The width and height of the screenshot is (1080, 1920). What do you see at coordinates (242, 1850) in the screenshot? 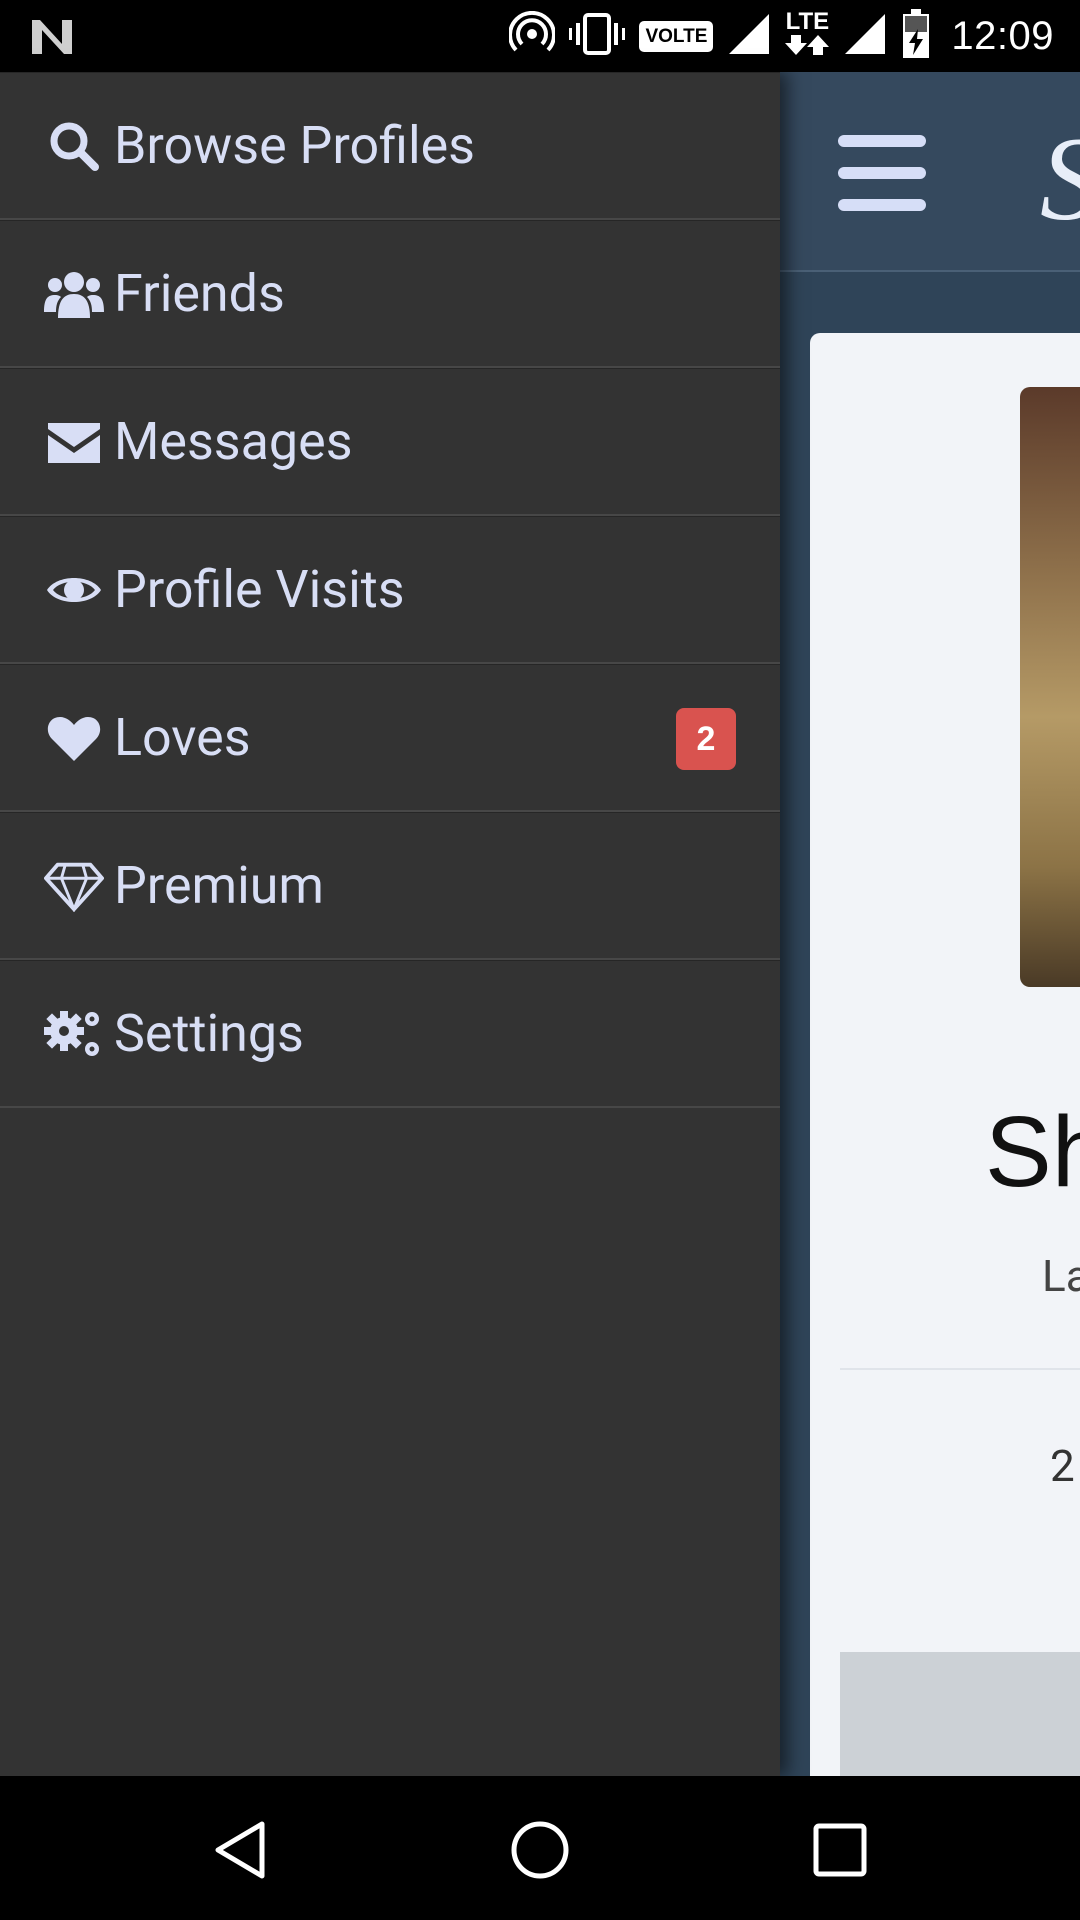
I see `back-icon` at bounding box center [242, 1850].